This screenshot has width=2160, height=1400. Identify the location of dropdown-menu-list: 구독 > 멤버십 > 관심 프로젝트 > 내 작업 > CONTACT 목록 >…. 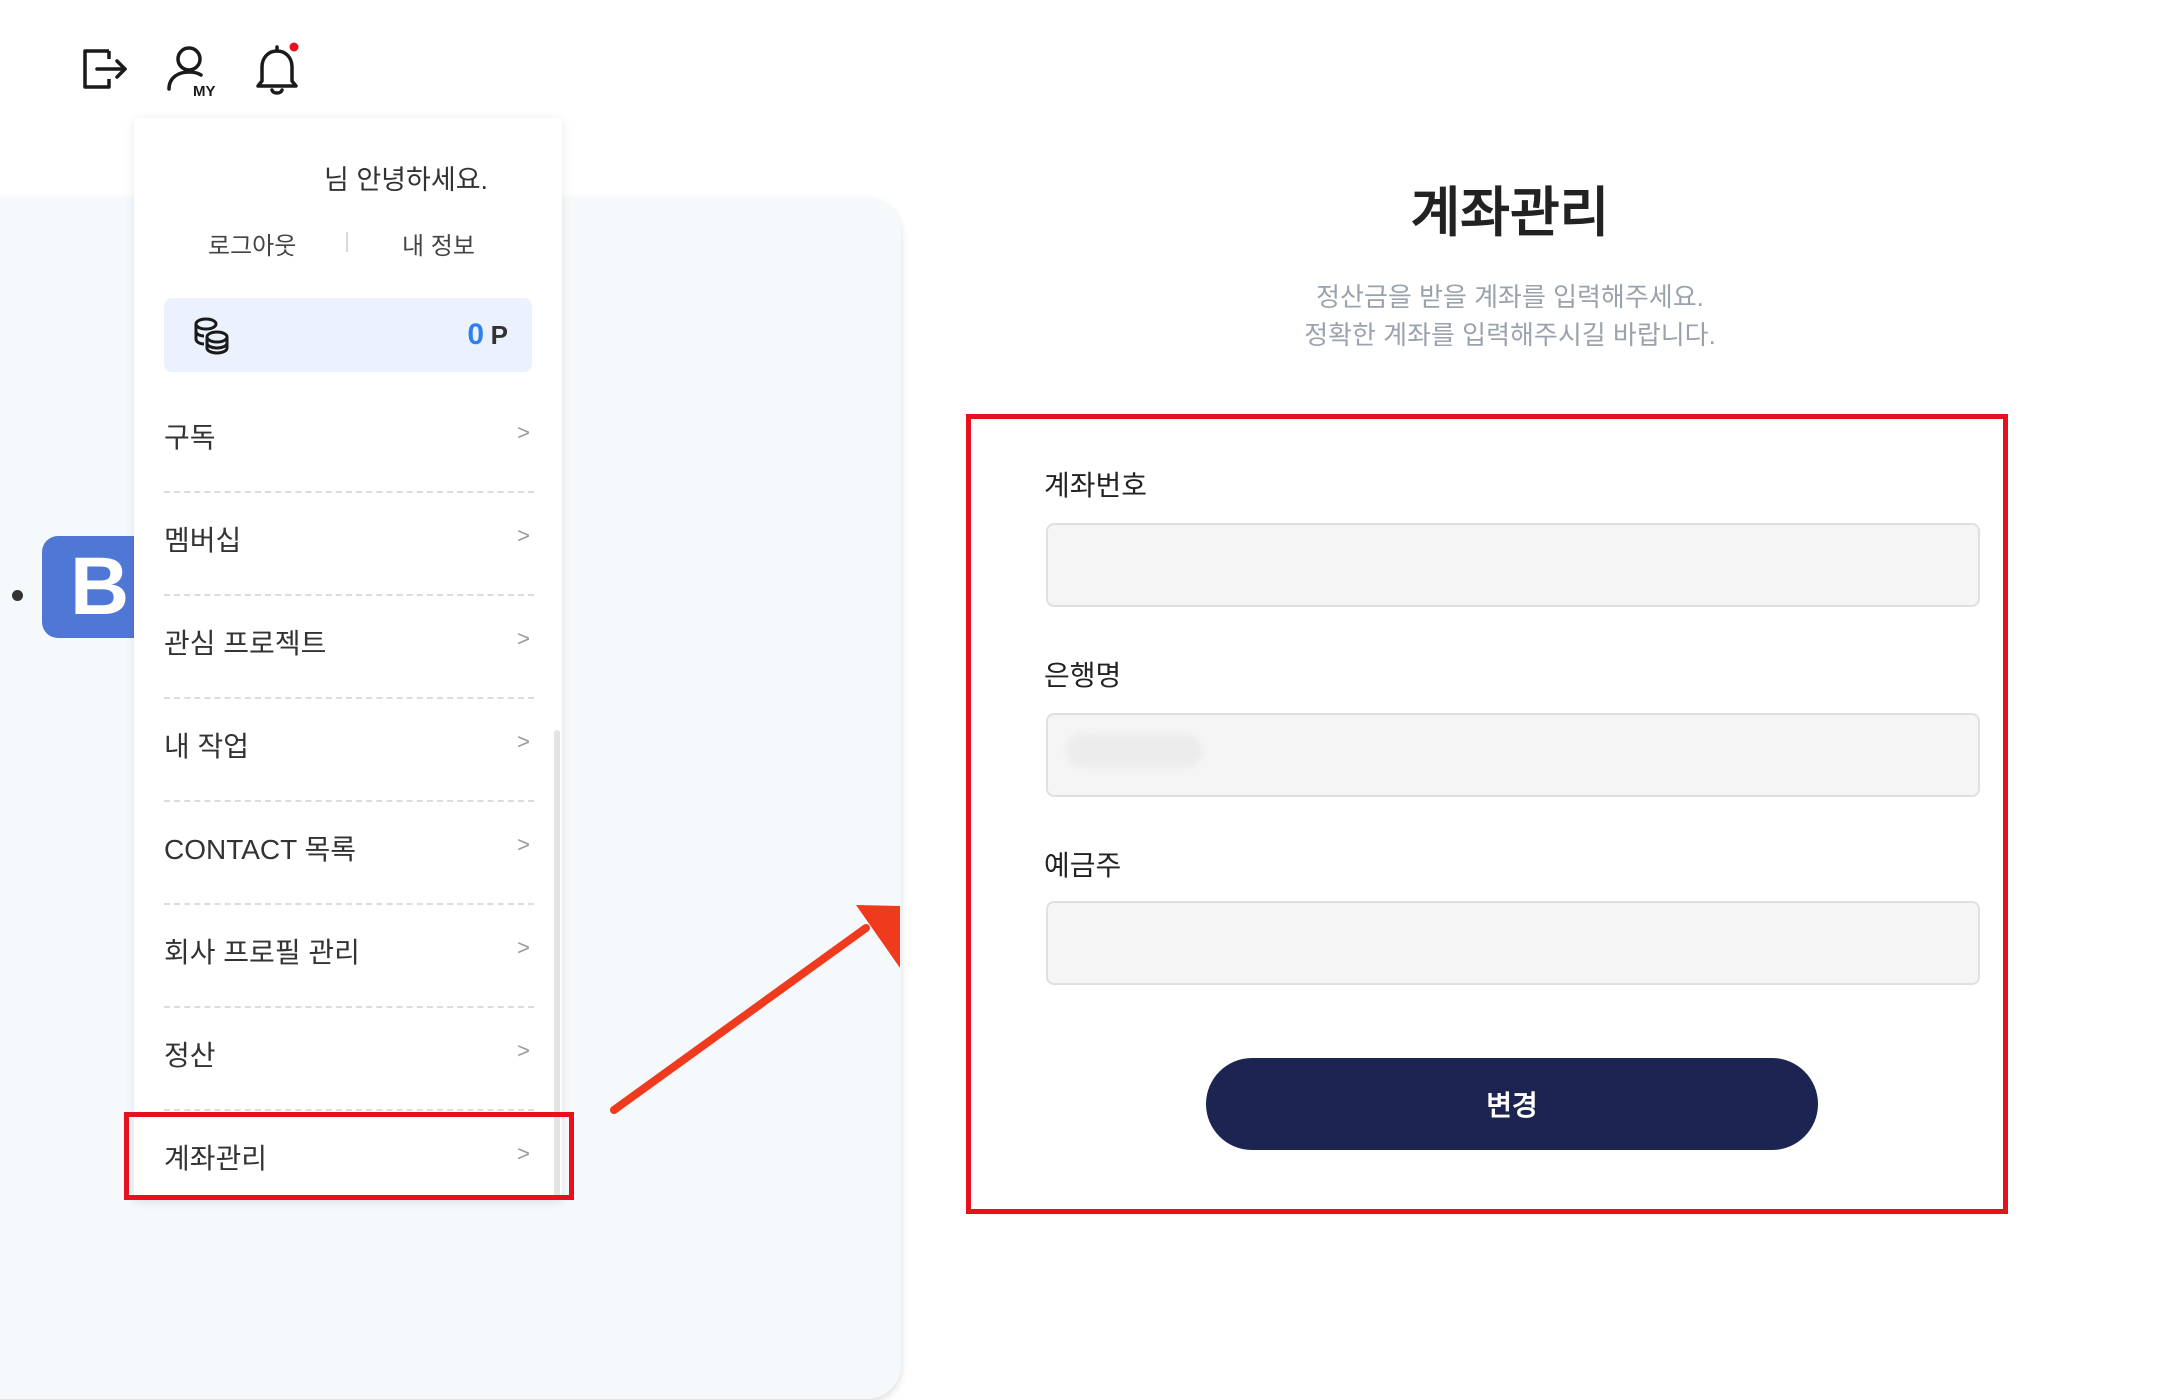
(349, 802).